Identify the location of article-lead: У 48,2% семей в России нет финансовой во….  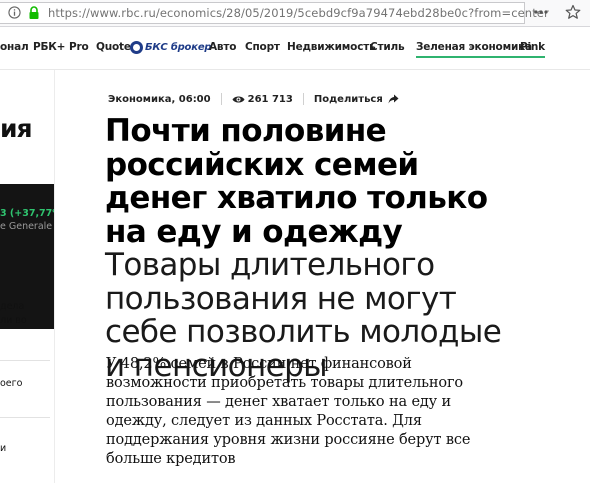
(288, 411).